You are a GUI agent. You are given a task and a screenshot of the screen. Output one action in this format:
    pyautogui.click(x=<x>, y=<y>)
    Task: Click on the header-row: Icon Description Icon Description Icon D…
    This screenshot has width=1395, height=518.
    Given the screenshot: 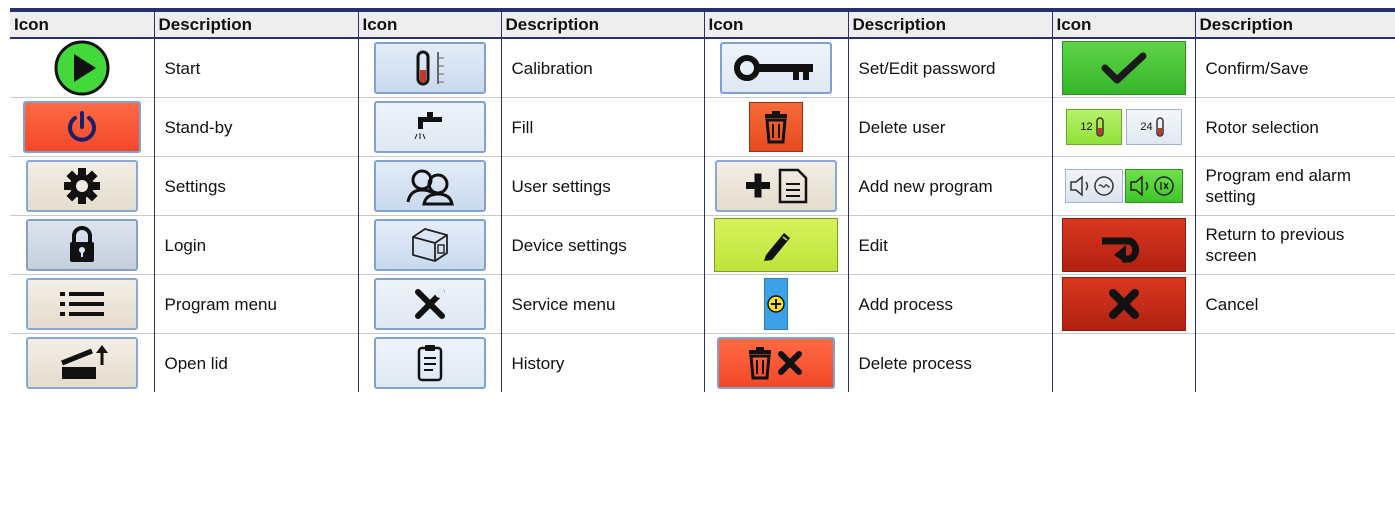 What is the action you would take?
    pyautogui.click(x=702, y=25)
    